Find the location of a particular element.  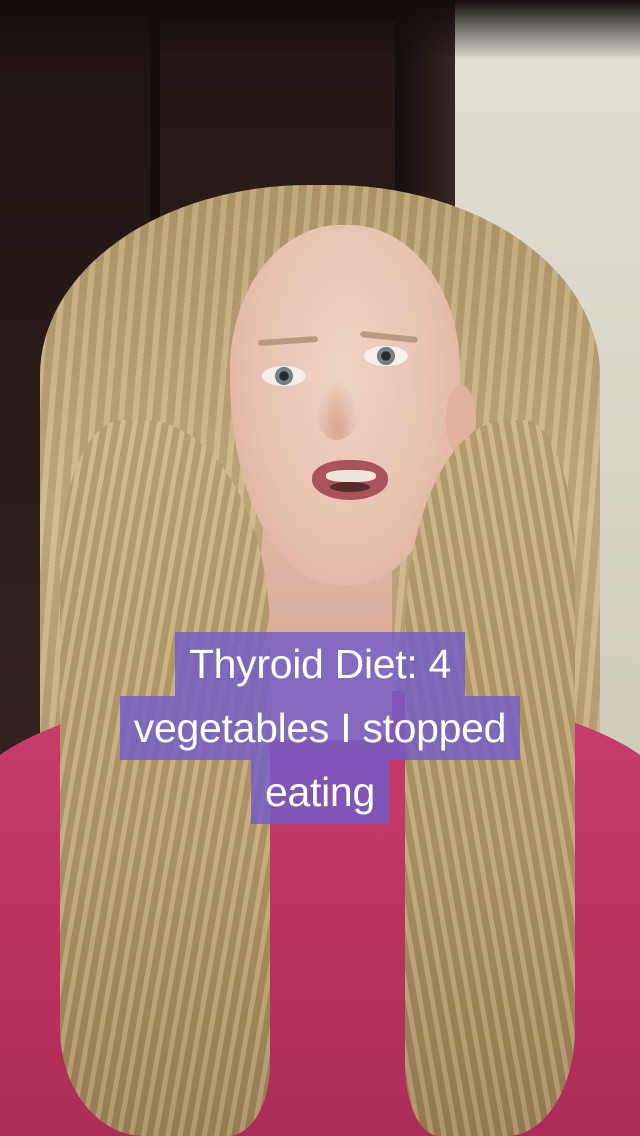

caption-line-2: vegetables I stopped is located at coordinates (320, 728).